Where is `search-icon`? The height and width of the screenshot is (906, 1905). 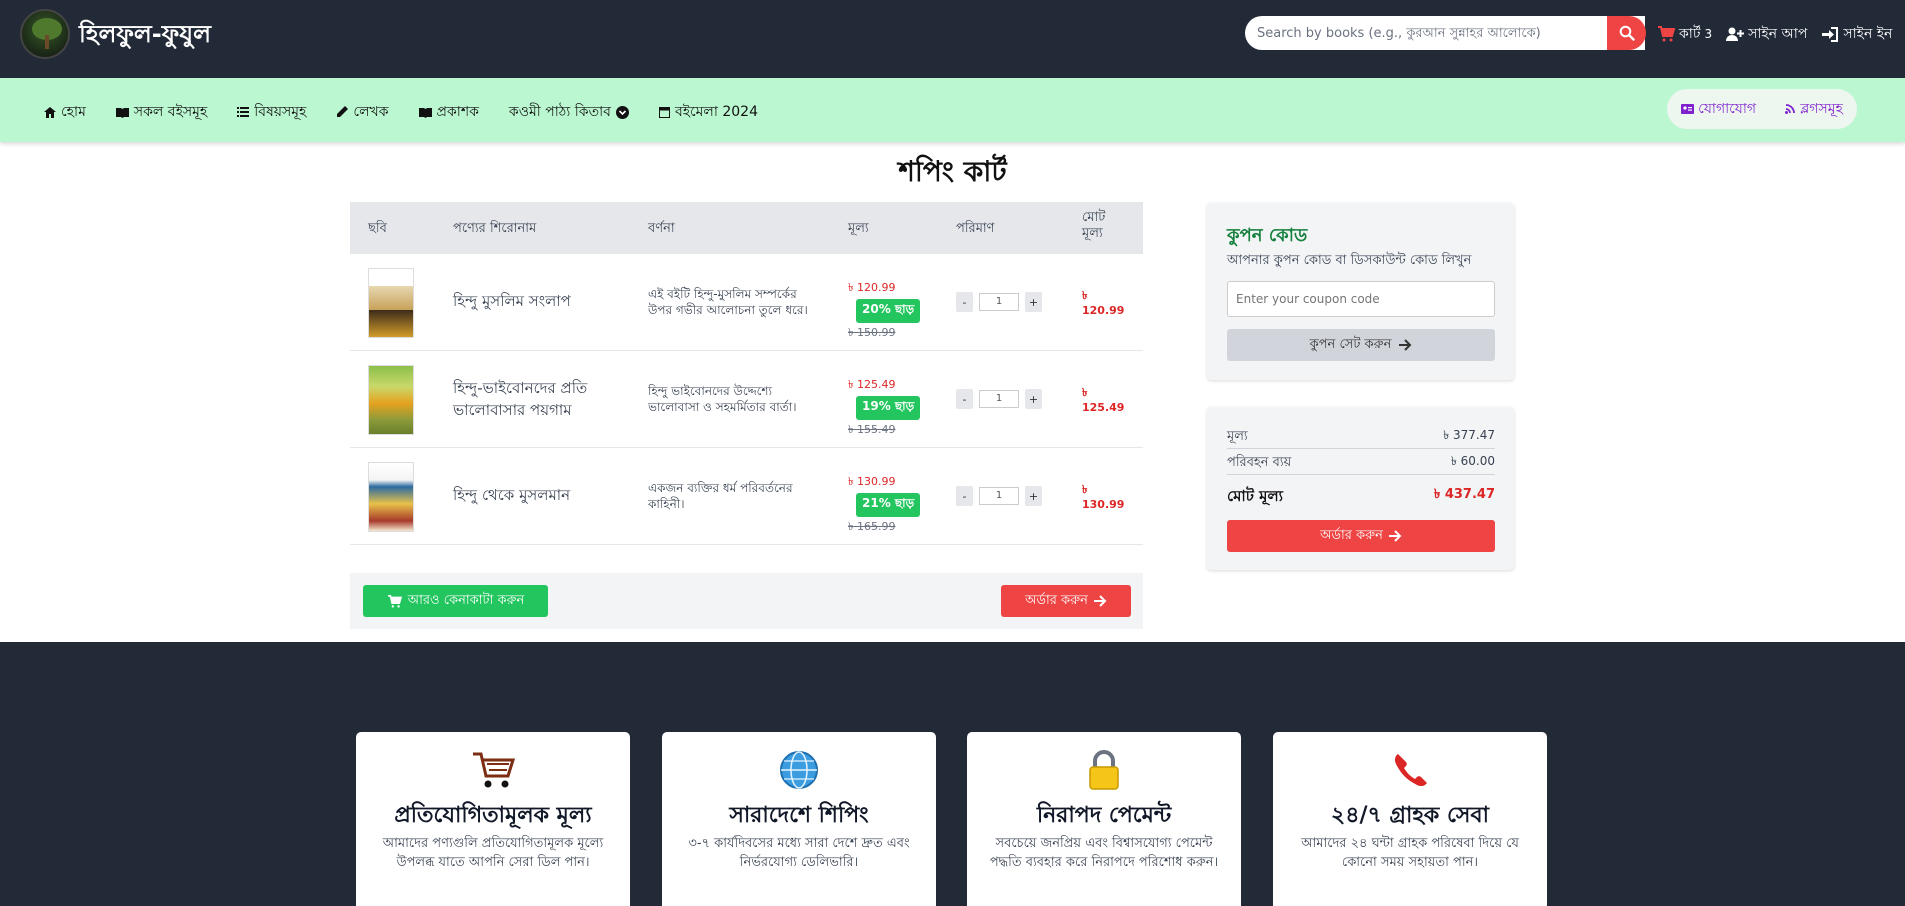
search-icon is located at coordinates (1627, 33).